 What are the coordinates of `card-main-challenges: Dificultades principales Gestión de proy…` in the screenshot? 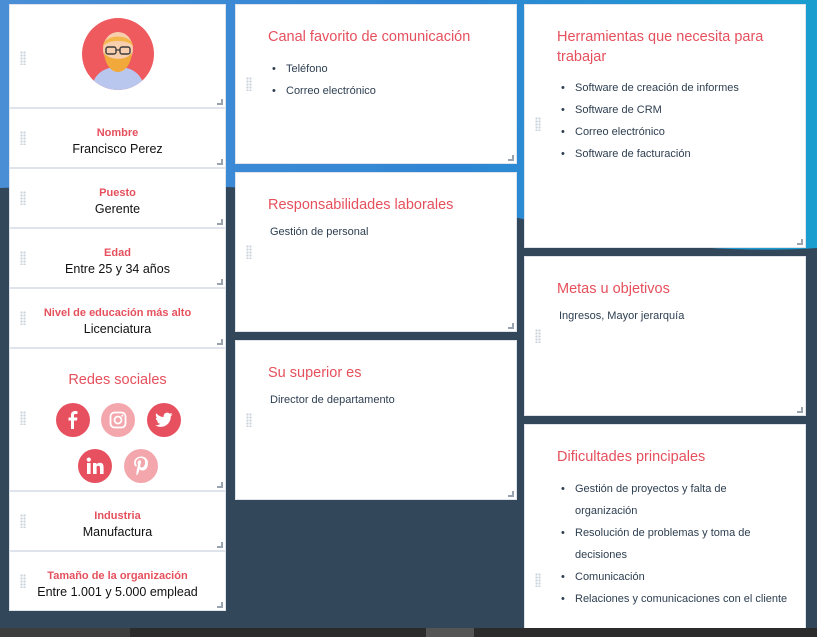 It's located at (665, 530).